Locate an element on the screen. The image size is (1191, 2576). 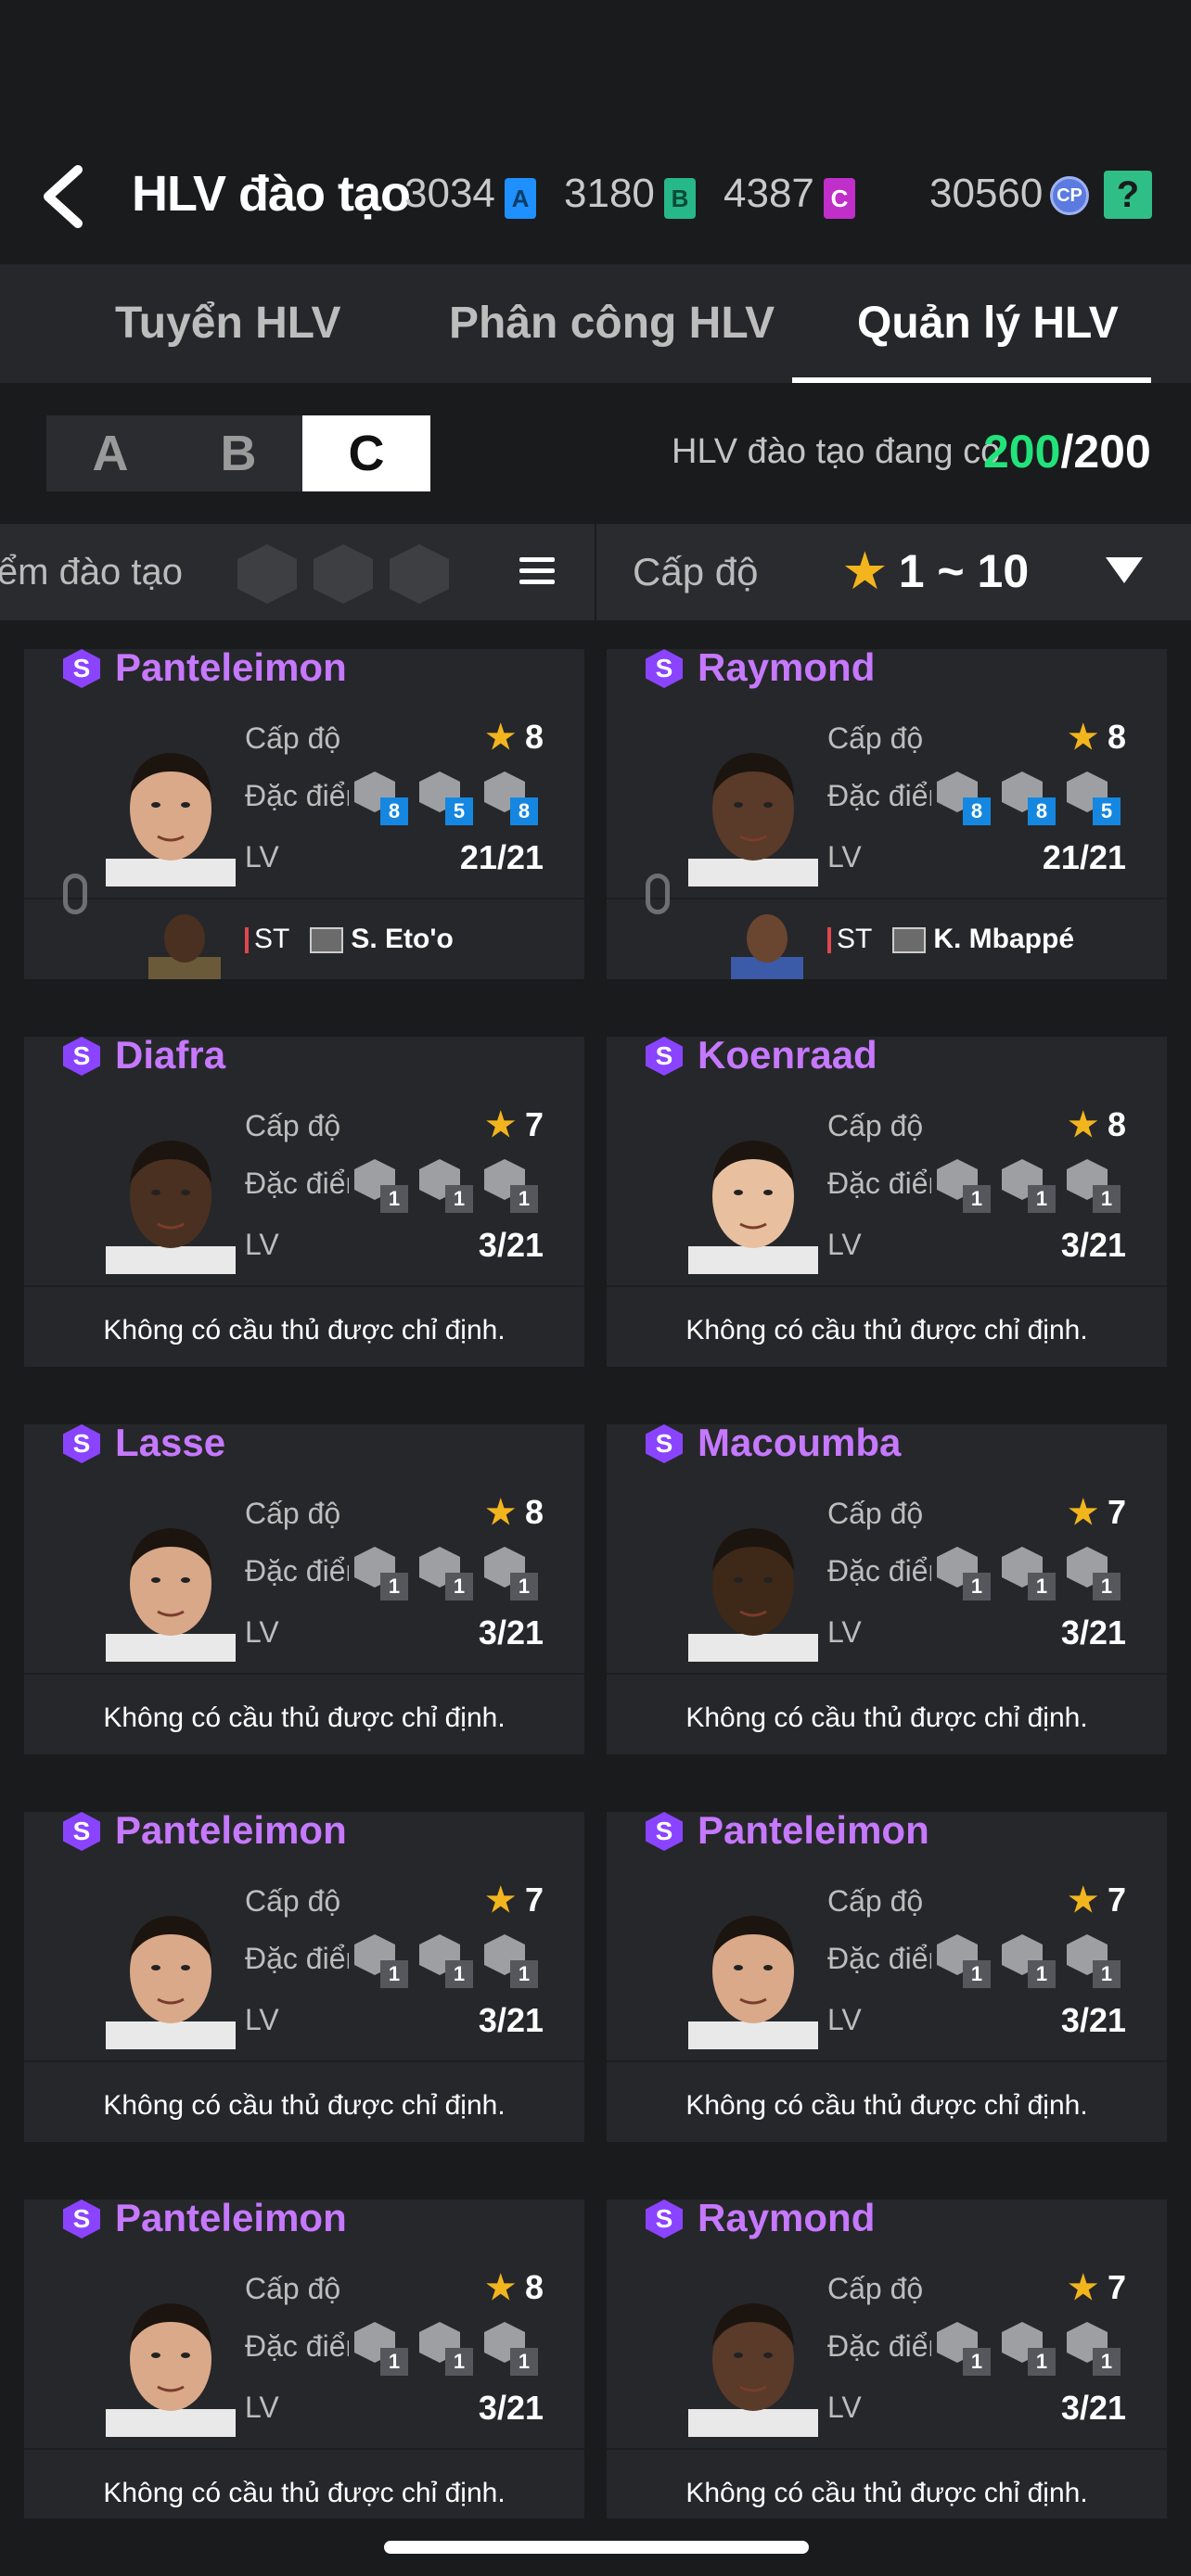
coach-count: 200/200 is located at coordinates (1067, 452).